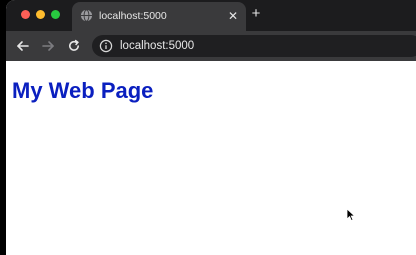  Describe the element at coordinates (74, 46) in the screenshot. I see `reload-icon` at that location.